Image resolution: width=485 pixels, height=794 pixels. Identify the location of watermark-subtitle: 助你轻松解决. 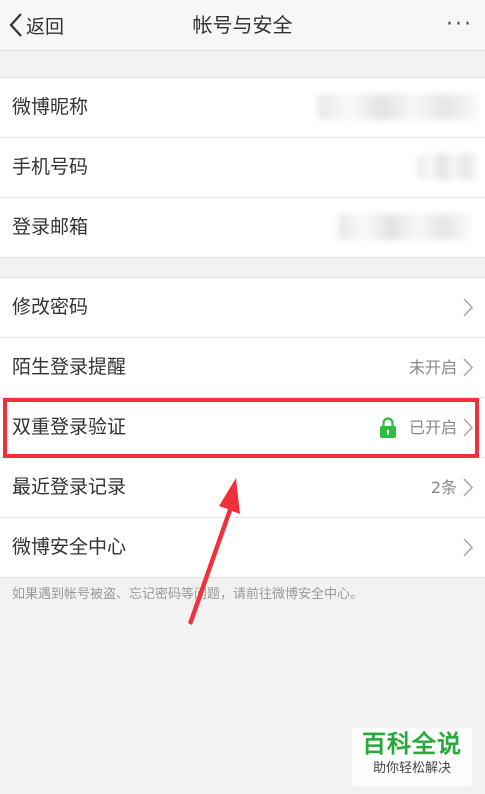
(411, 768).